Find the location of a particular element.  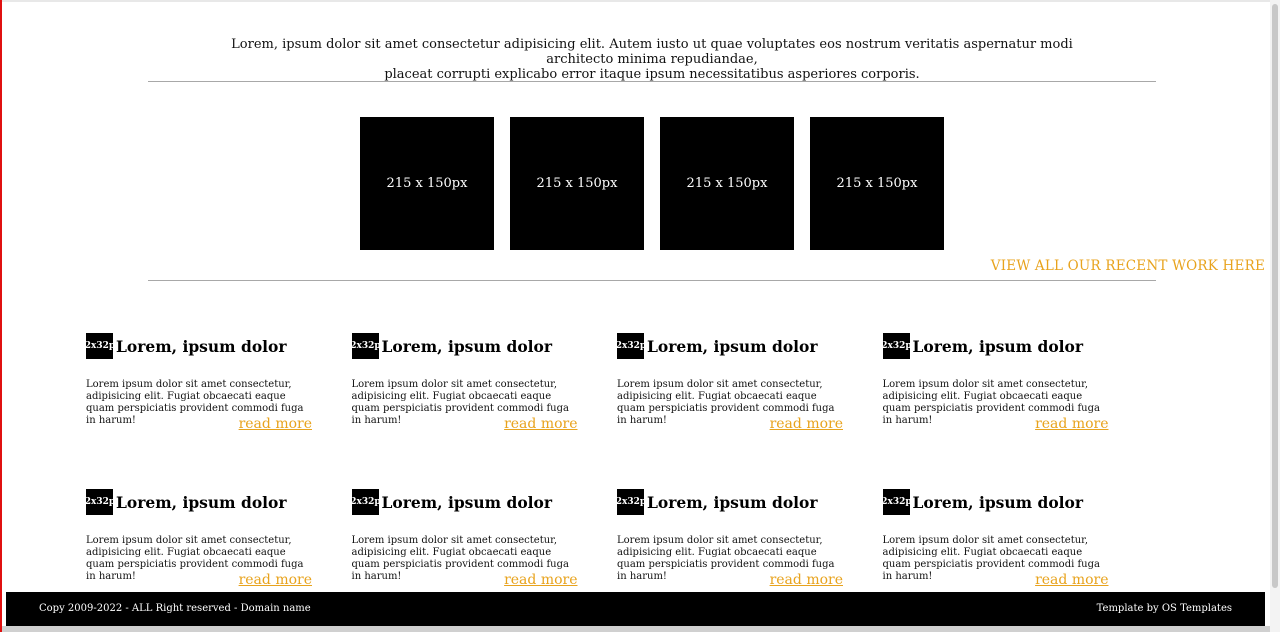

window-top-edge is located at coordinates (636, 1).